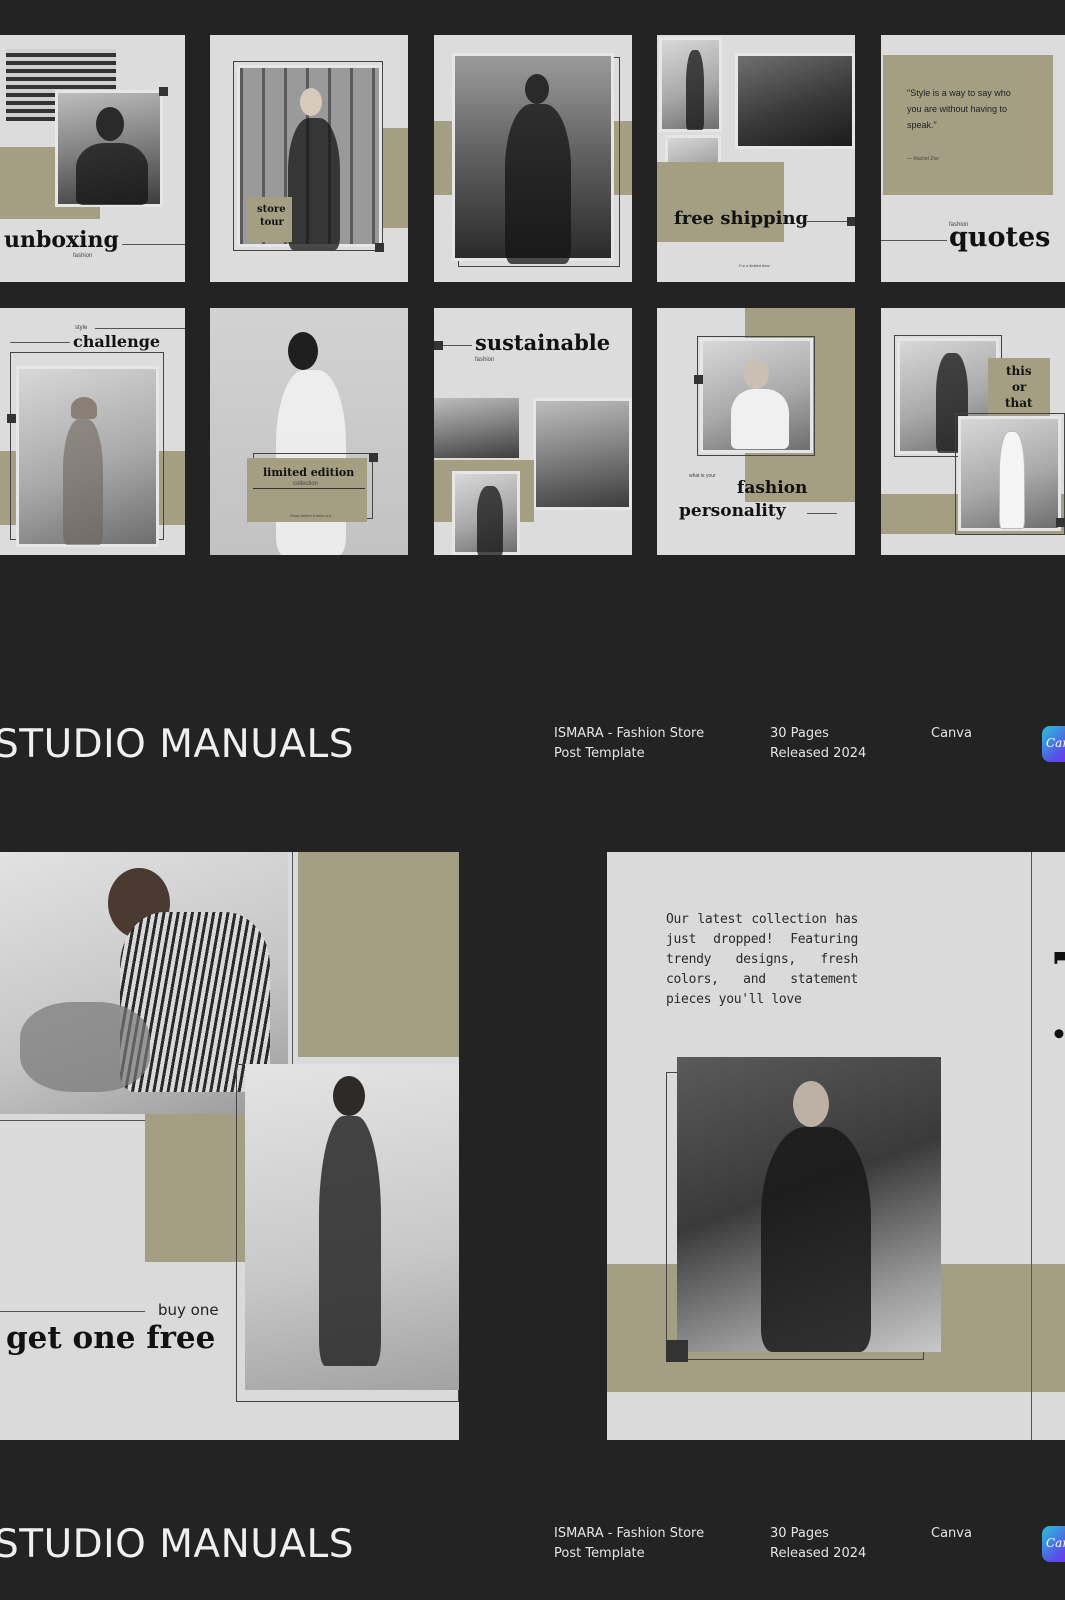 This screenshot has width=1065, height=1600. Describe the element at coordinates (72, 1311) in the screenshot. I see `kicker-rule` at that location.